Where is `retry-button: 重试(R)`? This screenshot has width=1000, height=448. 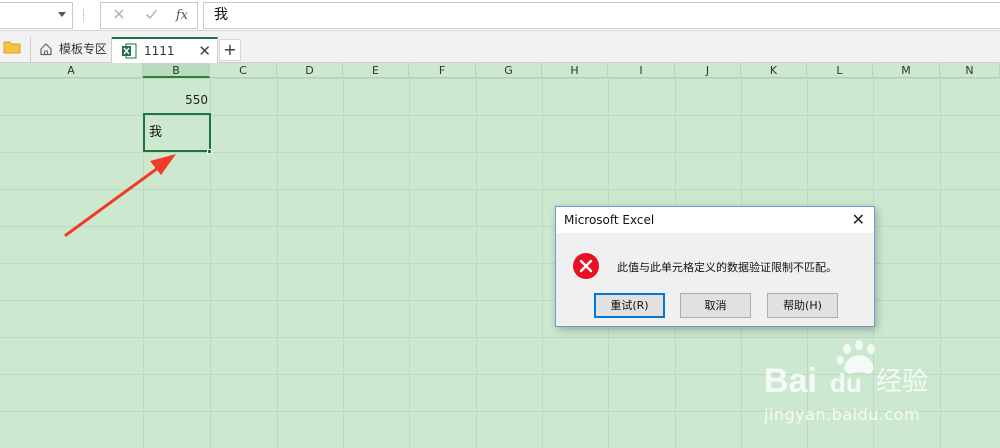 retry-button: 重试(R) is located at coordinates (629, 305).